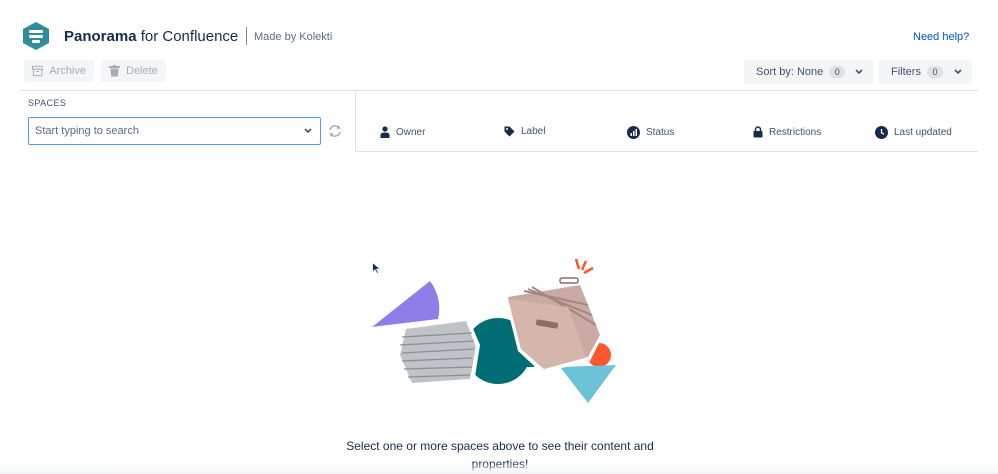  I want to click on filter-bar-vertical-divider, so click(355, 121).